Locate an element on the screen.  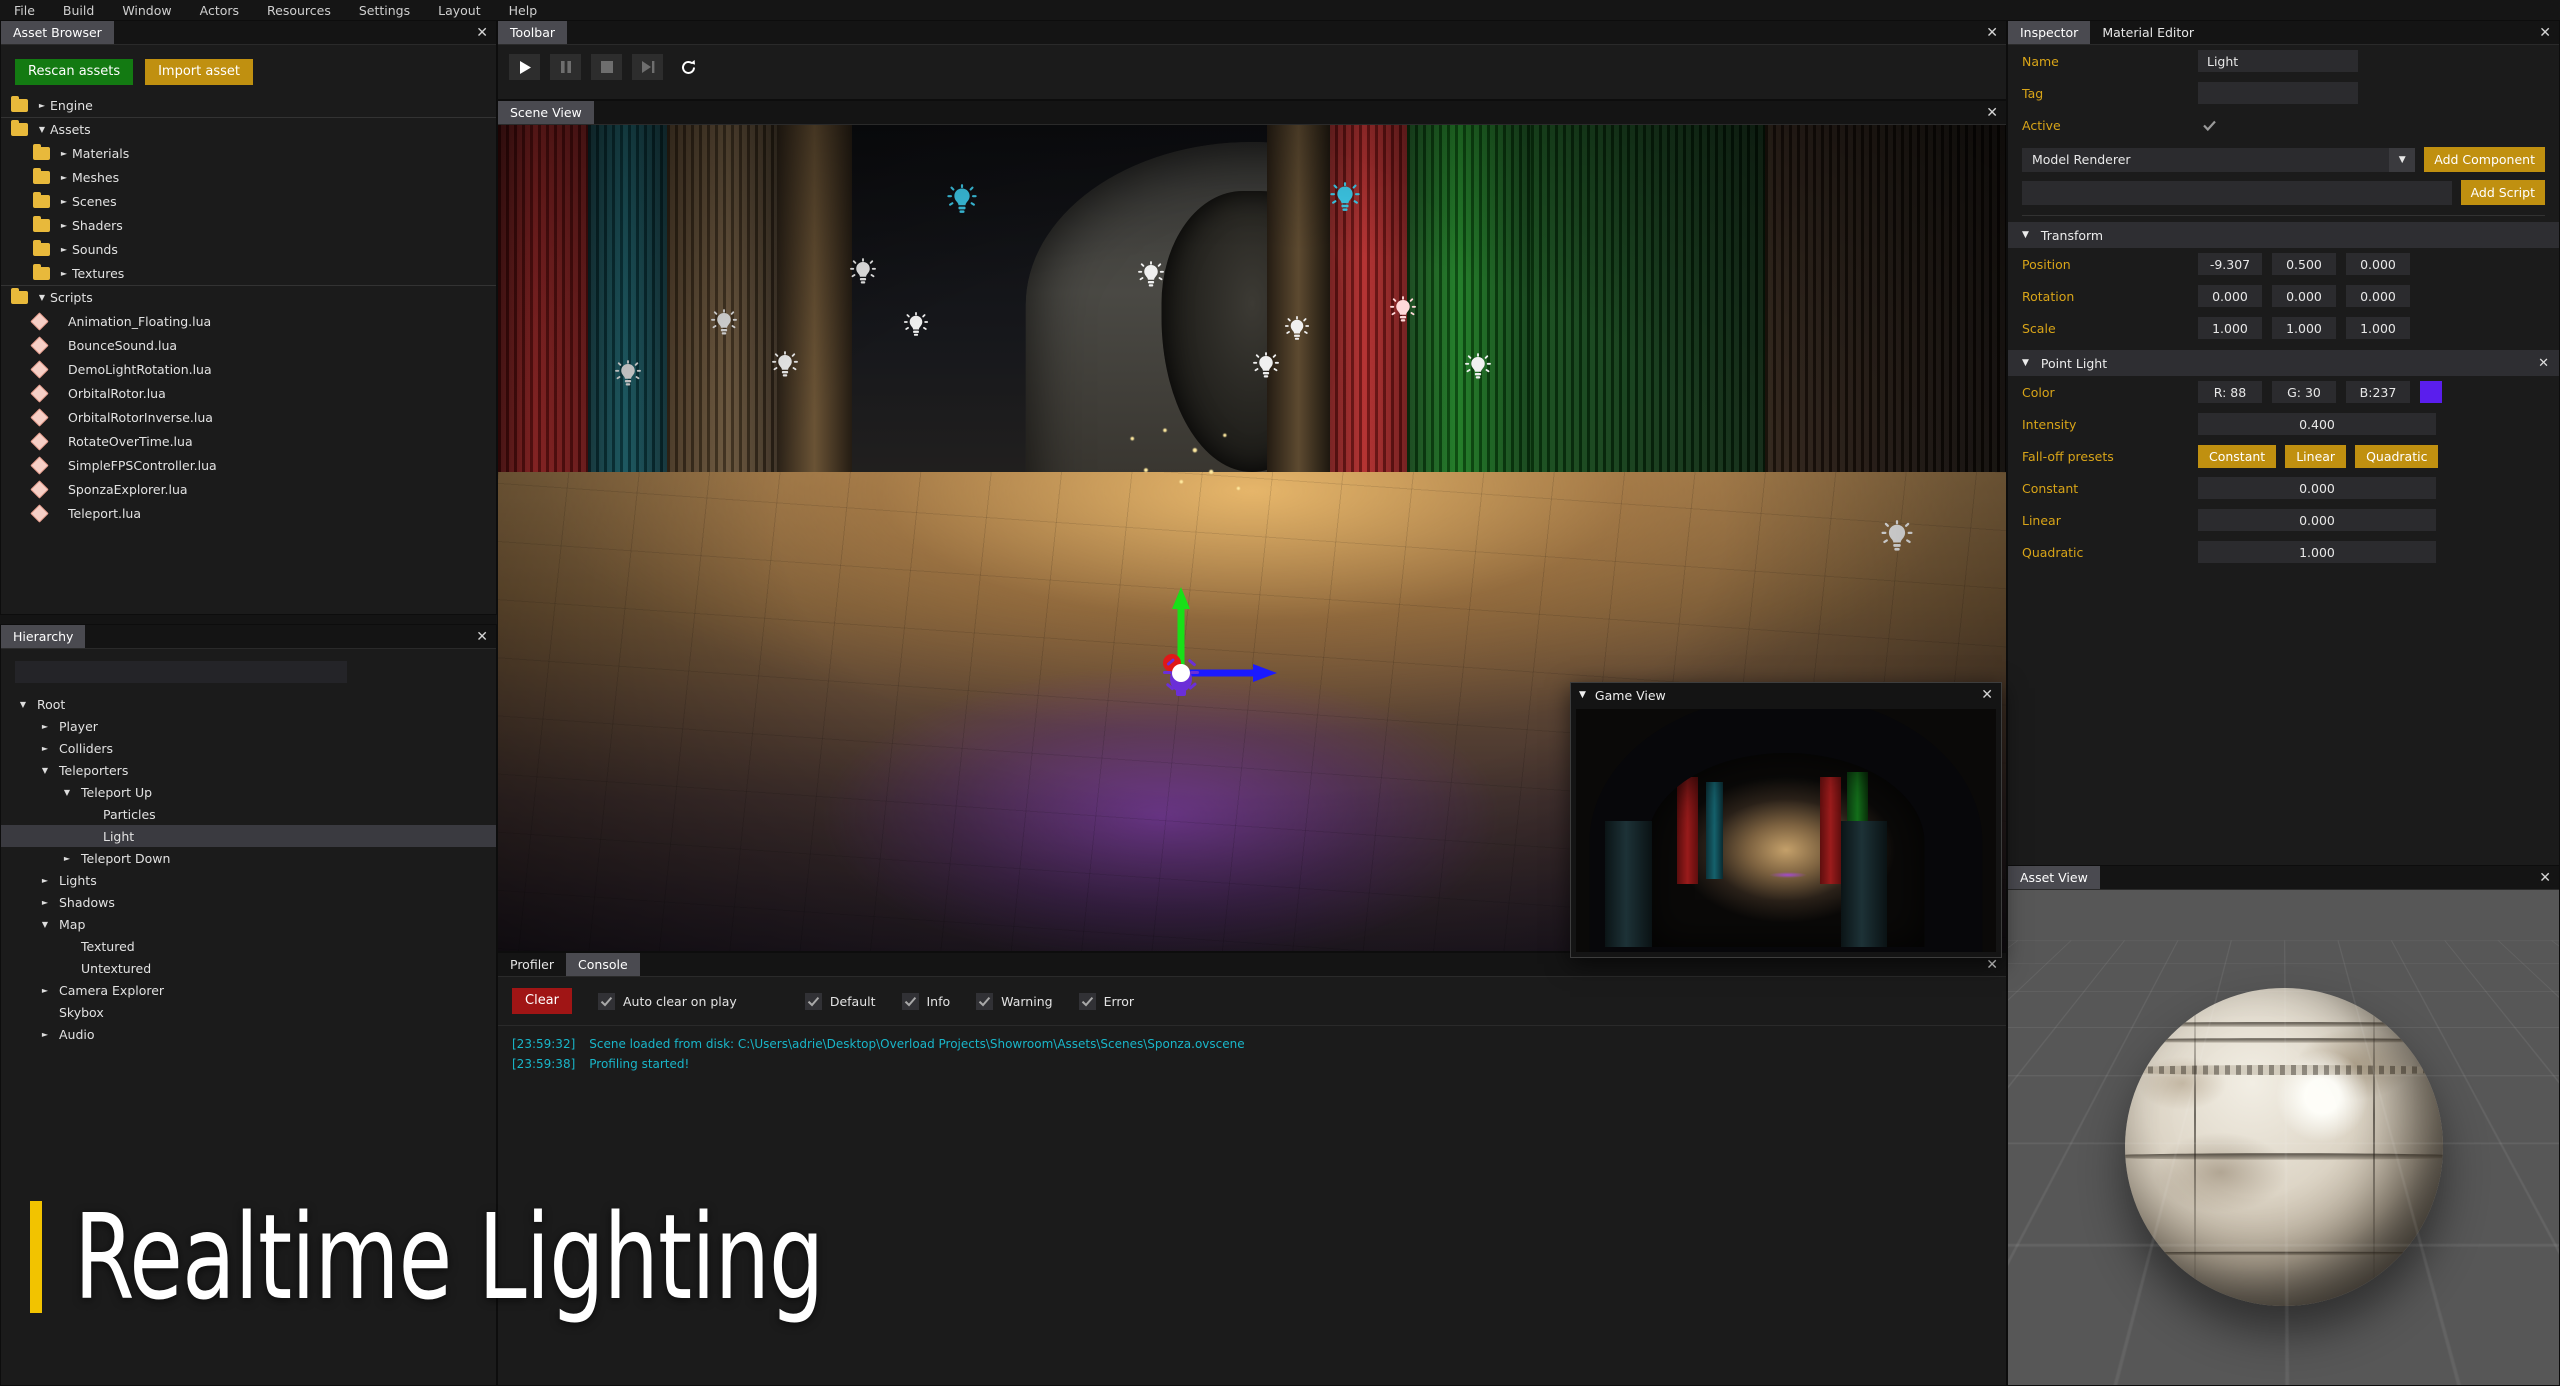
hierarchy-node-colliders: ► Colliders is located at coordinates (248, 748).